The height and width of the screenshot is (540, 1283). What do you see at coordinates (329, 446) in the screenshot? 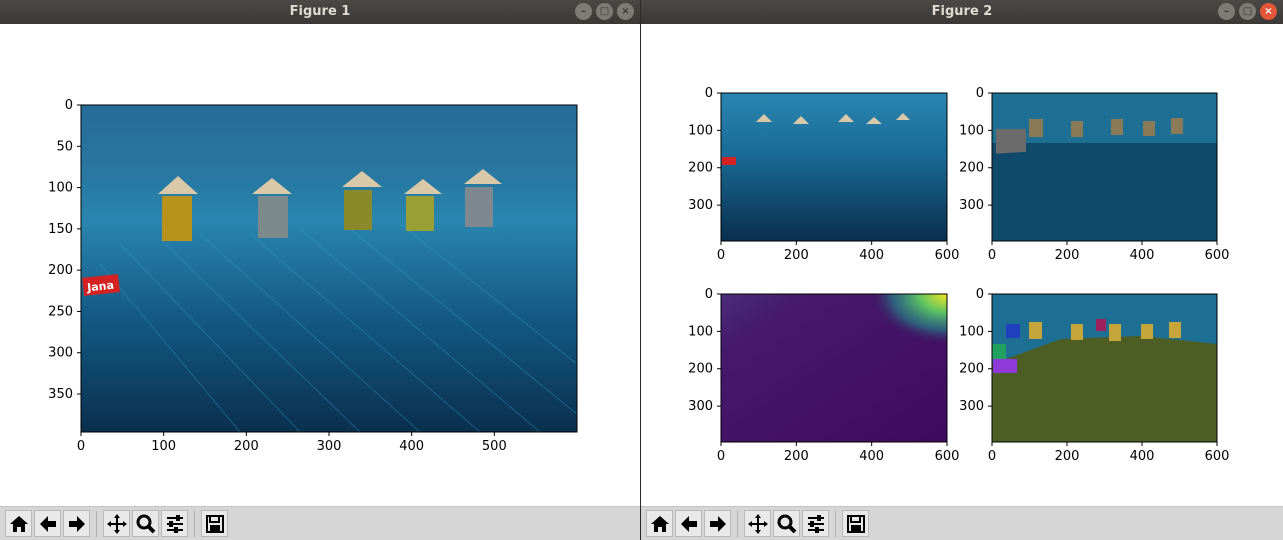
I see `x-tick-label: 300` at bounding box center [329, 446].